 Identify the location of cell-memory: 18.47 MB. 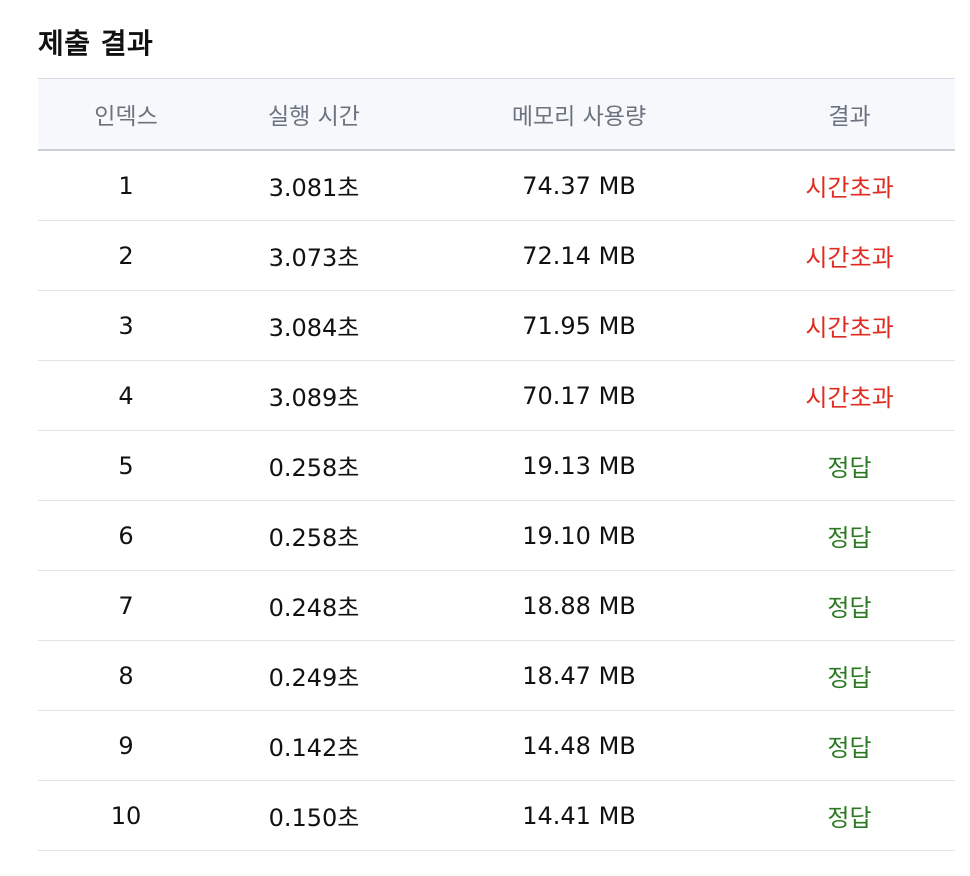
(579, 675).